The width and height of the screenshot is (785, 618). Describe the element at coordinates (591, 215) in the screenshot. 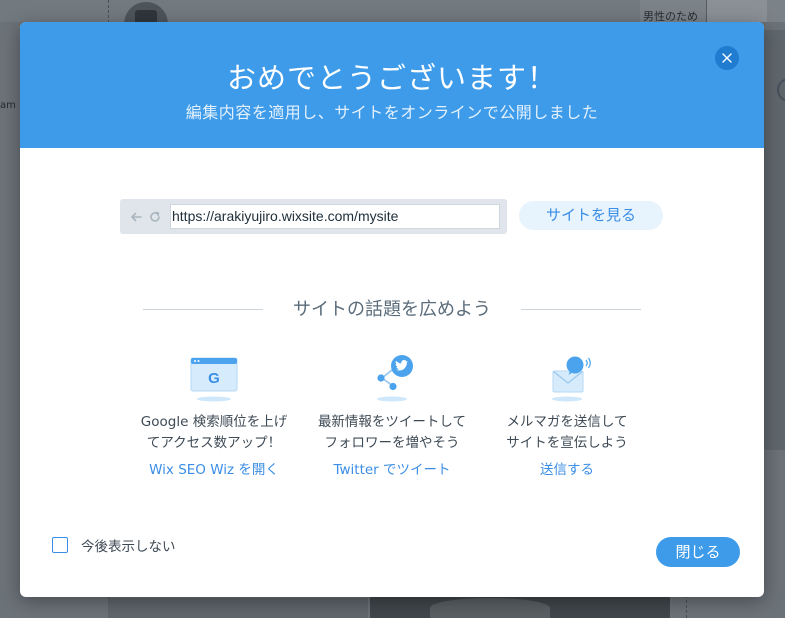

I see `view-site-button: サイトを見る` at that location.